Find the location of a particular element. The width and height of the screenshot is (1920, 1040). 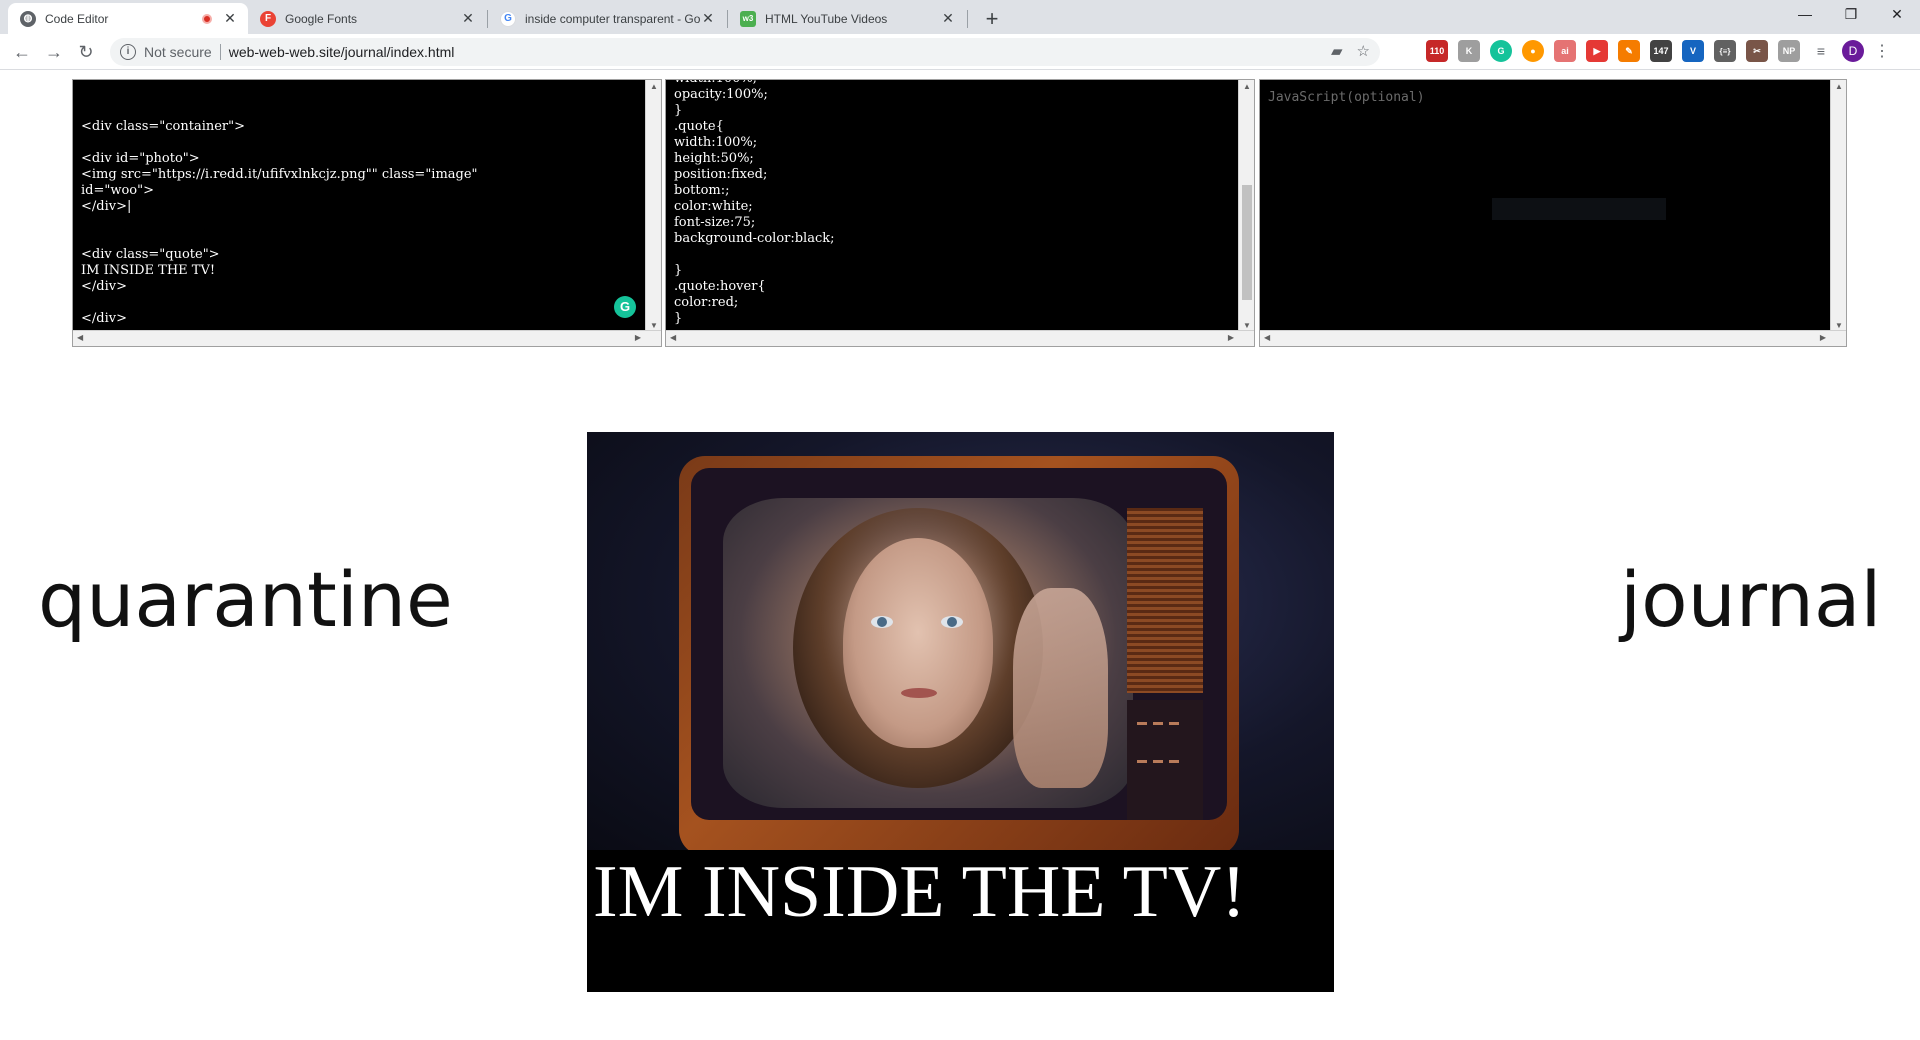

tab-google-fonts: F Google Fonts ✕ is located at coordinates (367, 18).